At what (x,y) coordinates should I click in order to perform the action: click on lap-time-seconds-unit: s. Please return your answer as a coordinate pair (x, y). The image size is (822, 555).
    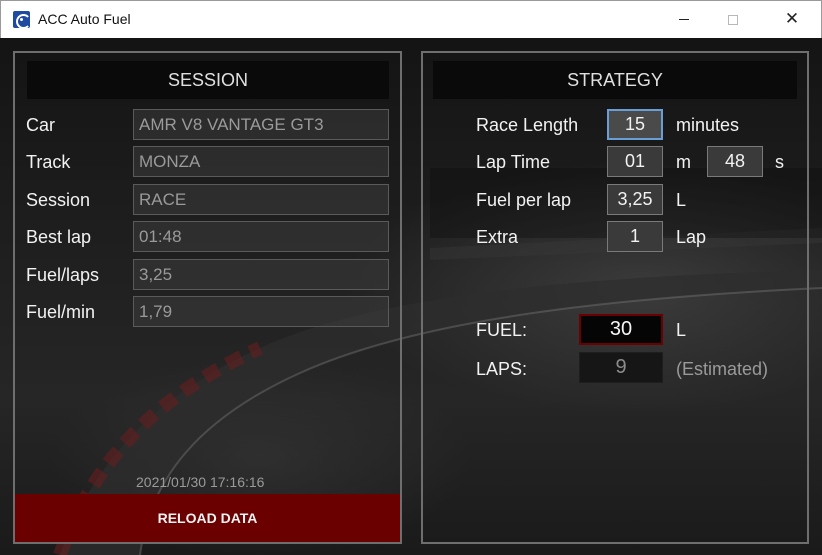
    Looking at the image, I should click on (779, 162).